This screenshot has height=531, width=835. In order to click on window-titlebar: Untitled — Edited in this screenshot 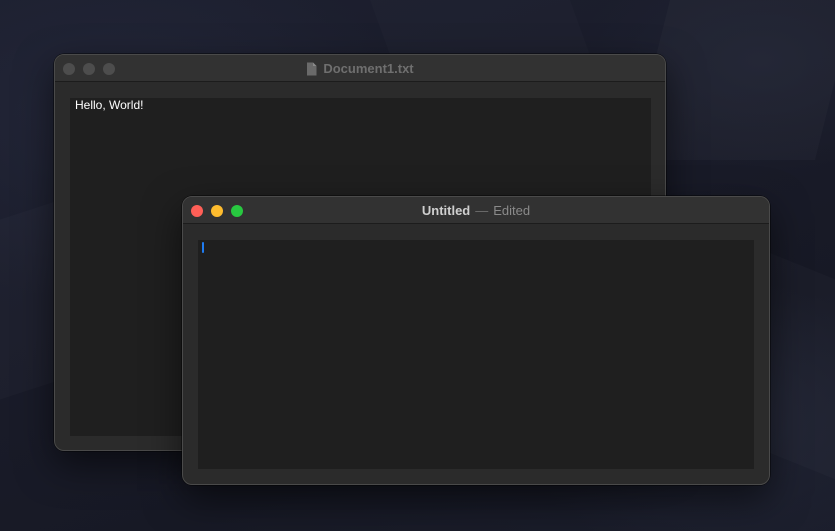, I will do `click(476, 210)`.